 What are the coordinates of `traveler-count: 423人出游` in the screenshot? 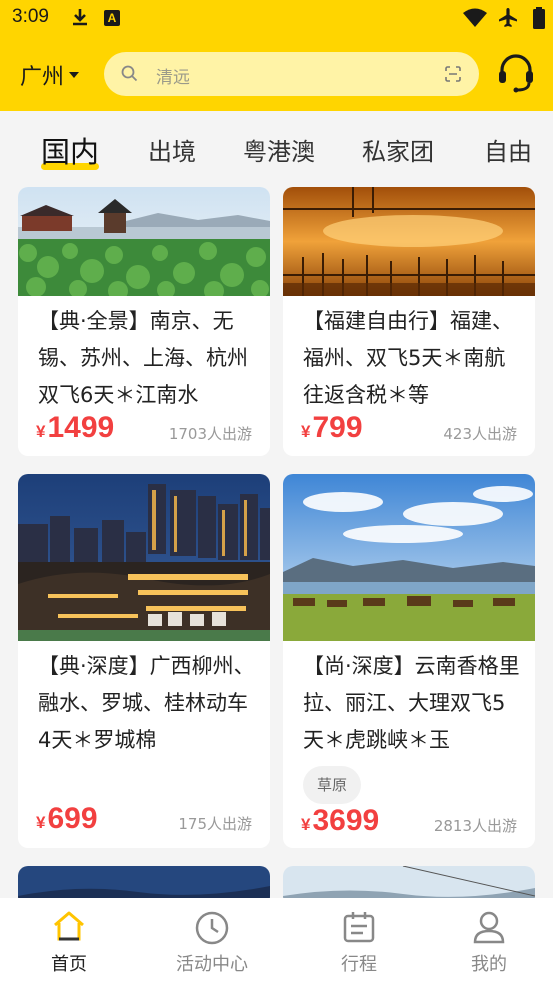 It's located at (480, 434).